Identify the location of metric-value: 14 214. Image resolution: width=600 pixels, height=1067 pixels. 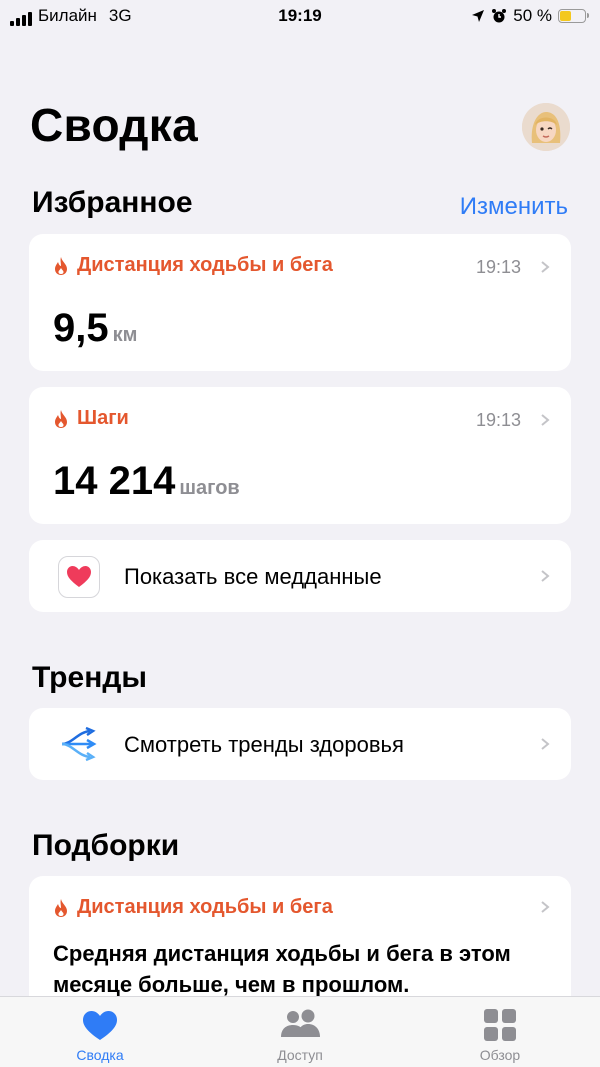
(114, 481).